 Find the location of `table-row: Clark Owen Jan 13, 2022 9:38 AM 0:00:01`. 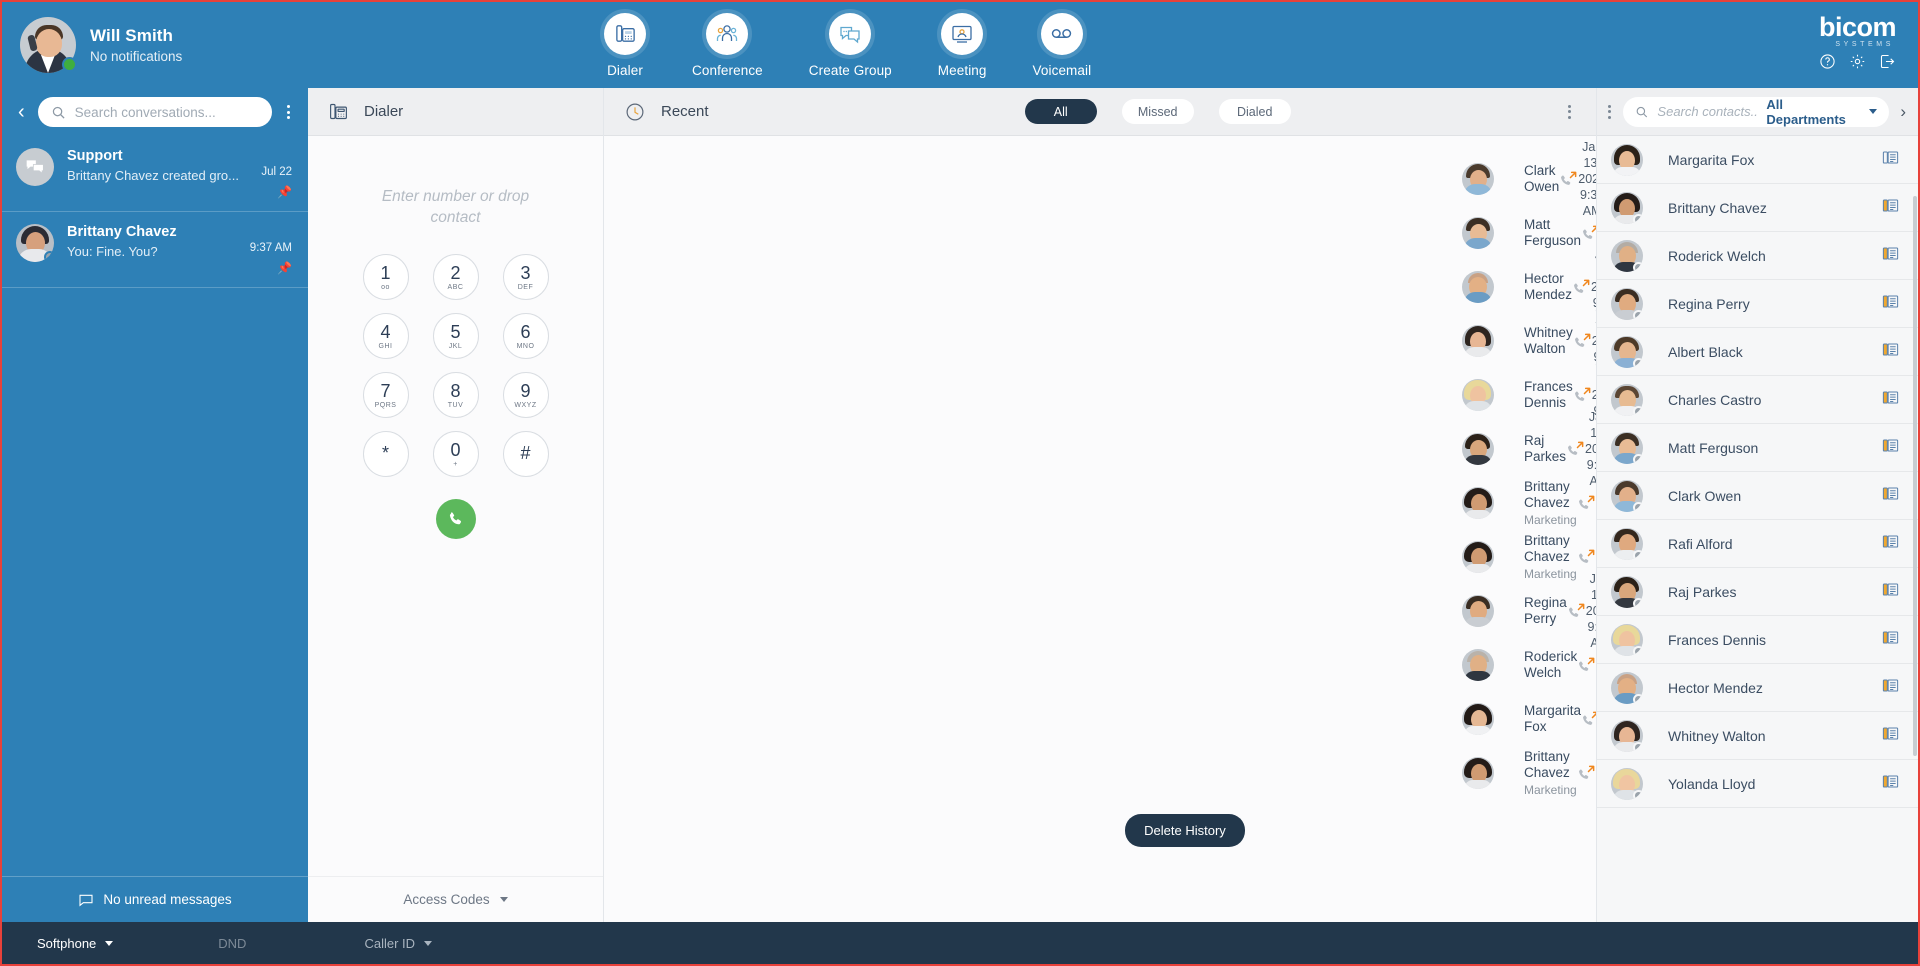

table-row: Clark Owen Jan 13, 2022 9:38 AM 0:00:01 is located at coordinates (1100, 179).